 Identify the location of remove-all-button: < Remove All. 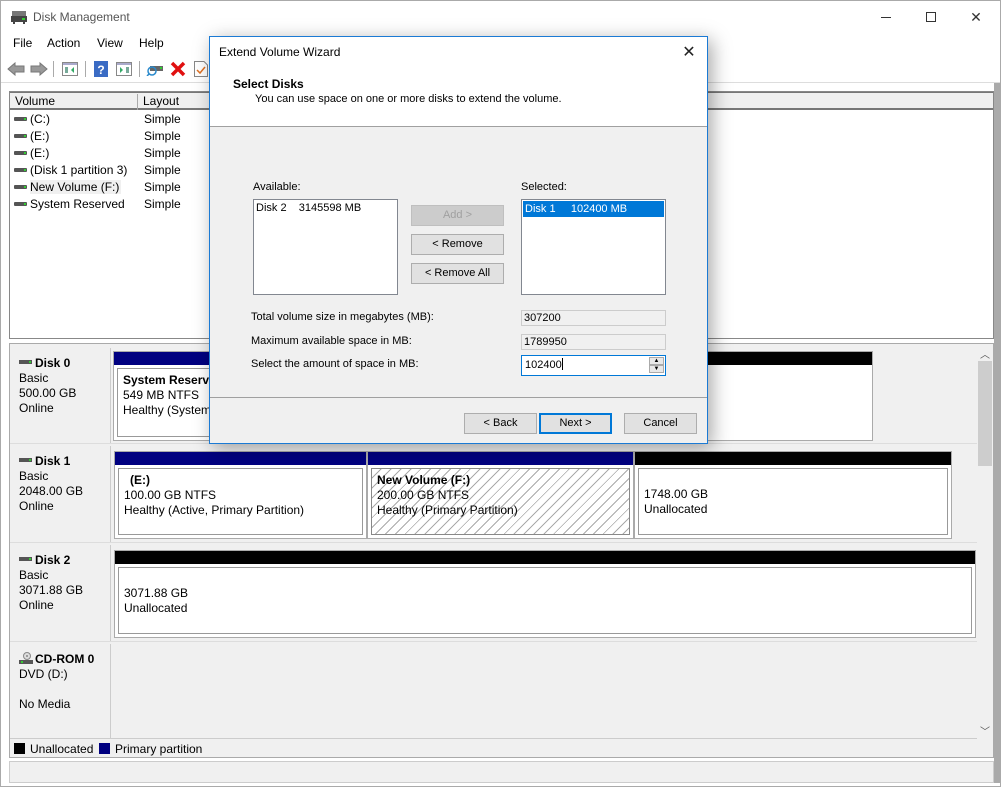
(457, 273).